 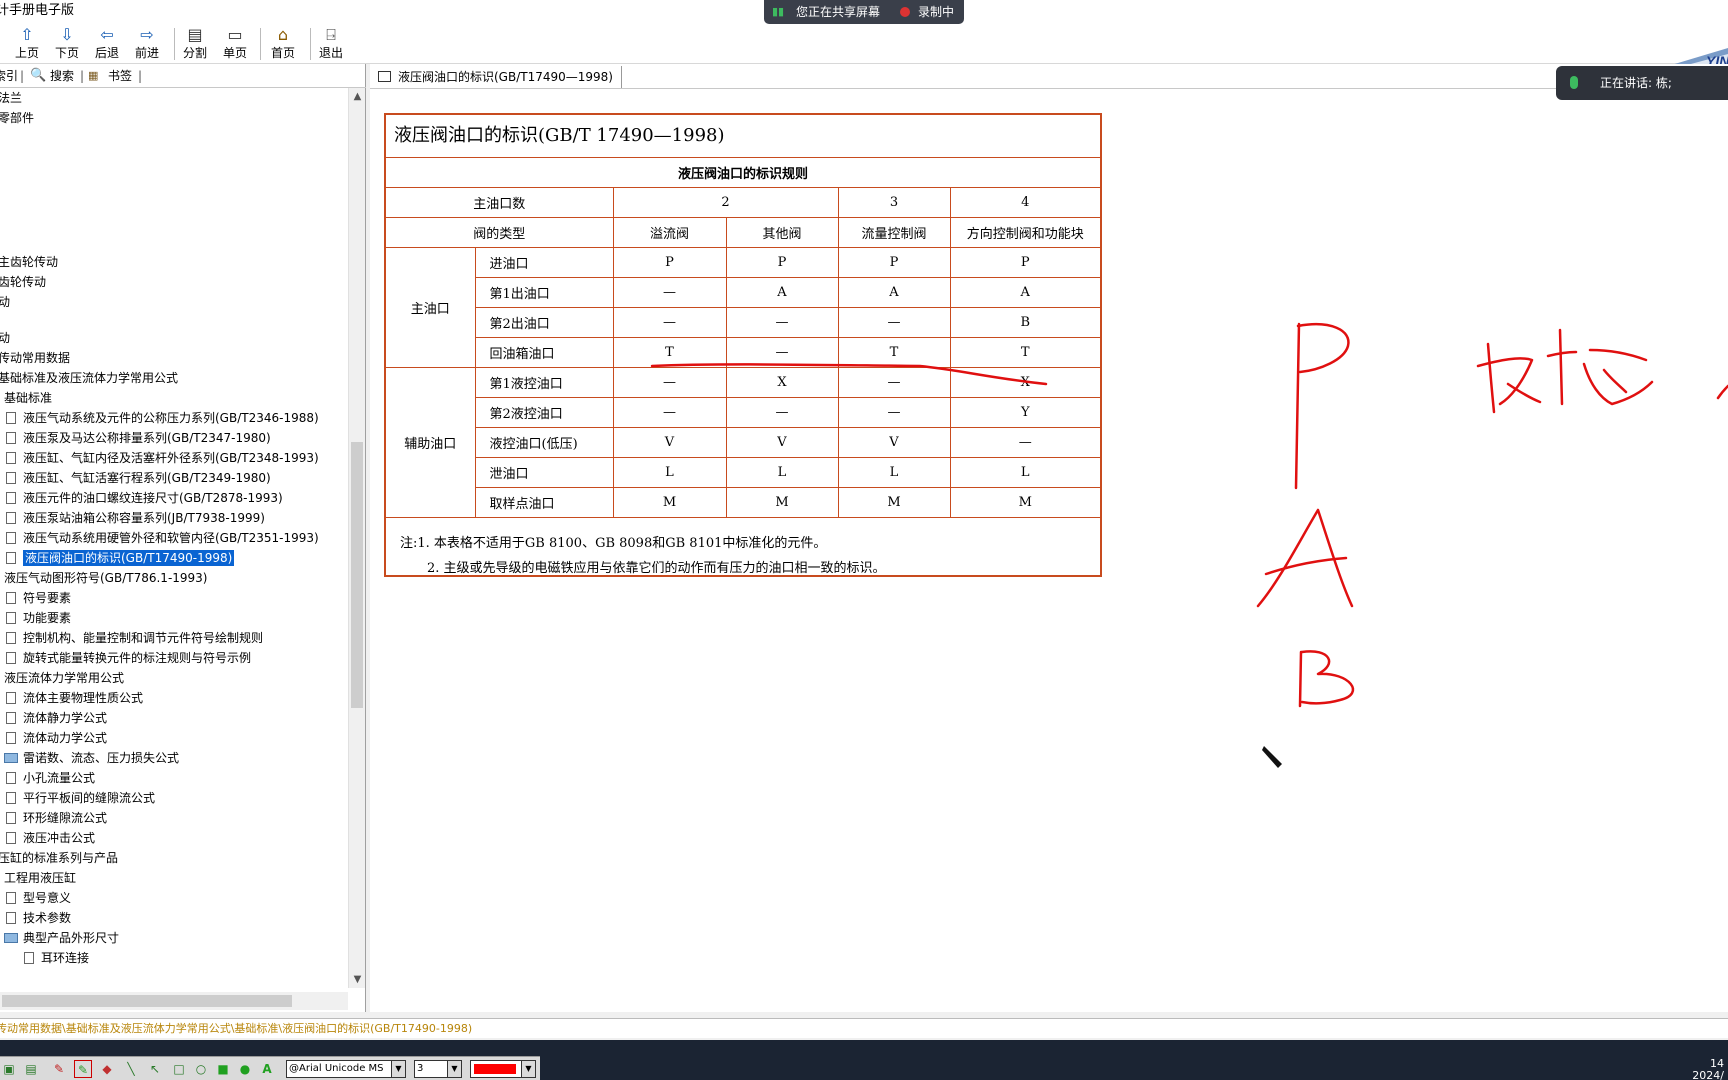 What do you see at coordinates (64, 678) in the screenshot?
I see `tree-node: 液压流体力学常用公式` at bounding box center [64, 678].